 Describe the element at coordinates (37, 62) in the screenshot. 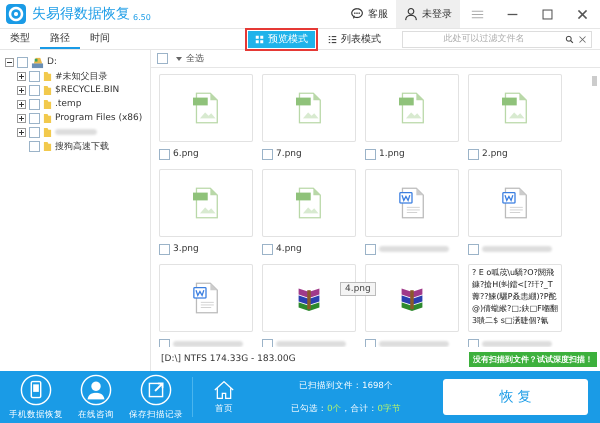

I see `drive-icon` at that location.